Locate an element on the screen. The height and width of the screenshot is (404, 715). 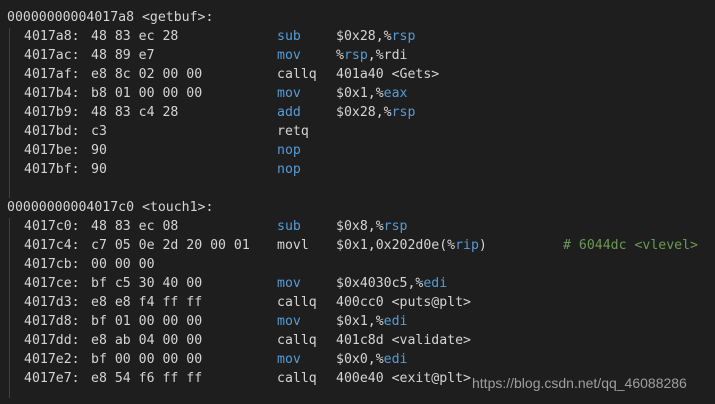
operand-text: $0x8,% is located at coordinates (360, 226).